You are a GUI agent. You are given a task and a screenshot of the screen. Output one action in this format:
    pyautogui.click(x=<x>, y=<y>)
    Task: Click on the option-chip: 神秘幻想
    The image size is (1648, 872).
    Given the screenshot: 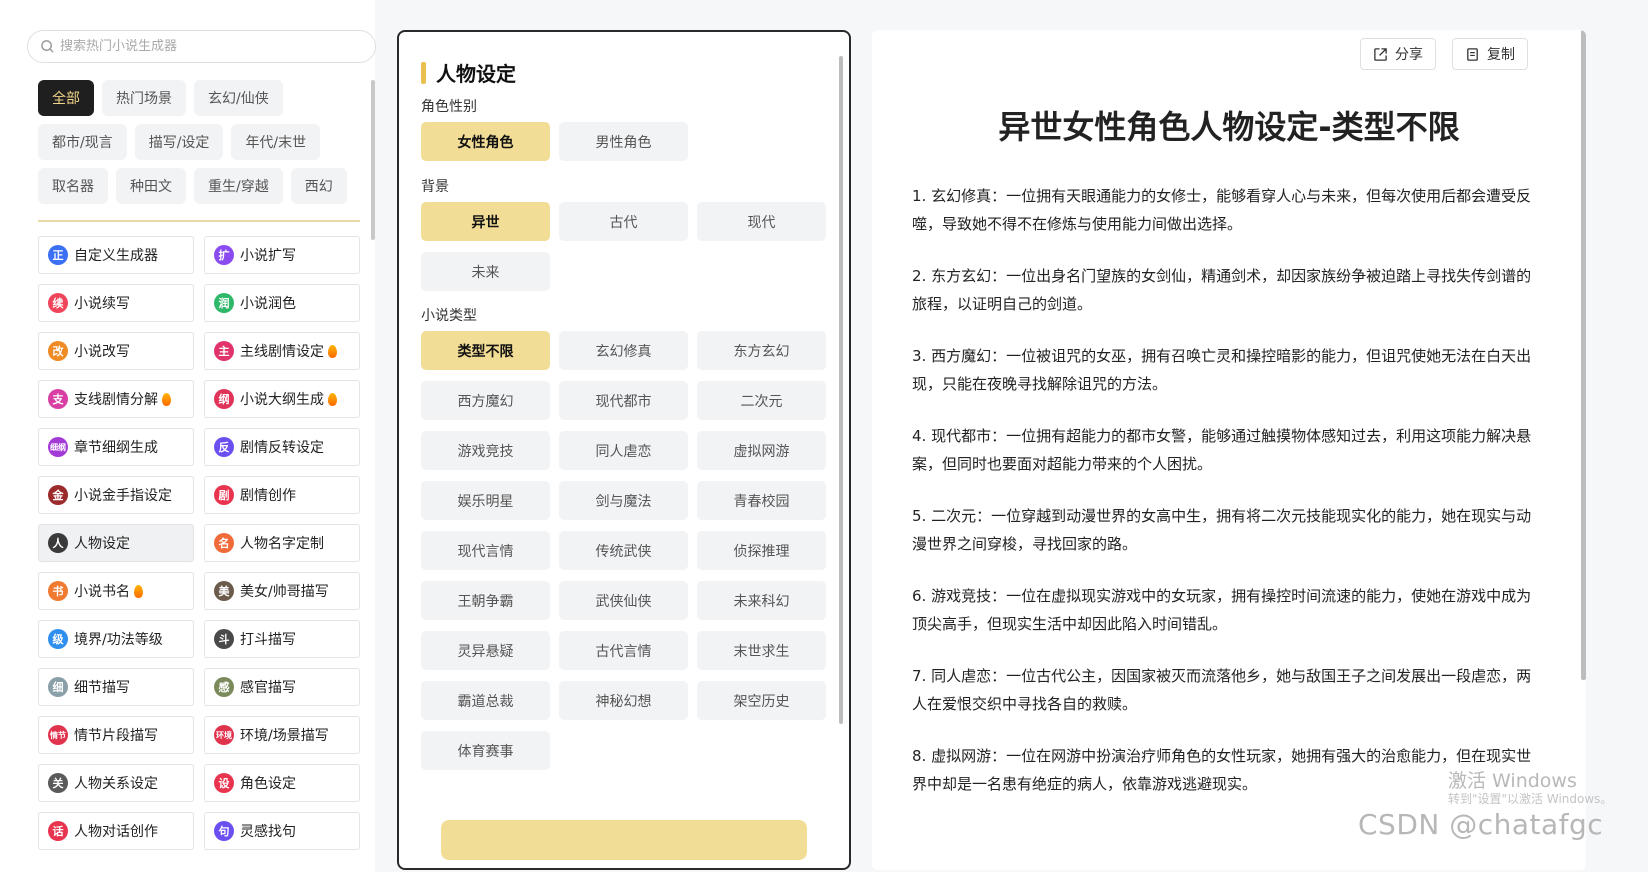 What is the action you would take?
    pyautogui.click(x=623, y=700)
    